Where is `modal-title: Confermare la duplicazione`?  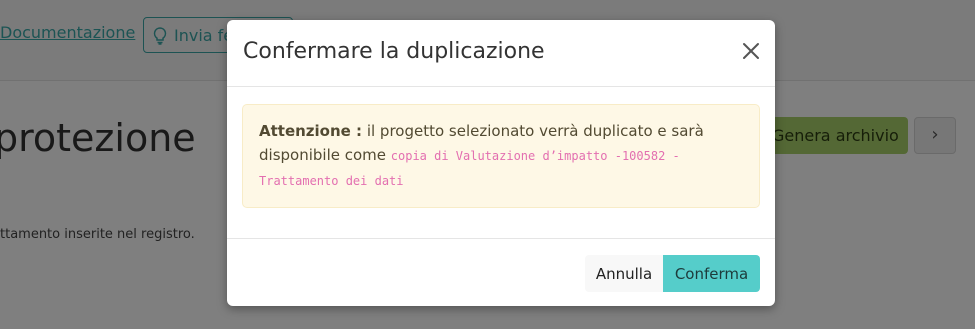 modal-title: Confermare la duplicazione is located at coordinates (394, 51).